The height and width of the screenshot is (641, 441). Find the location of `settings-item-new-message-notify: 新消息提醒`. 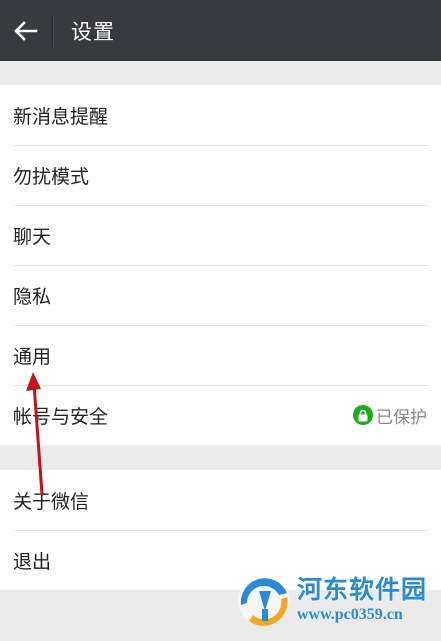

settings-item-new-message-notify: 新消息提醒 is located at coordinates (220, 115).